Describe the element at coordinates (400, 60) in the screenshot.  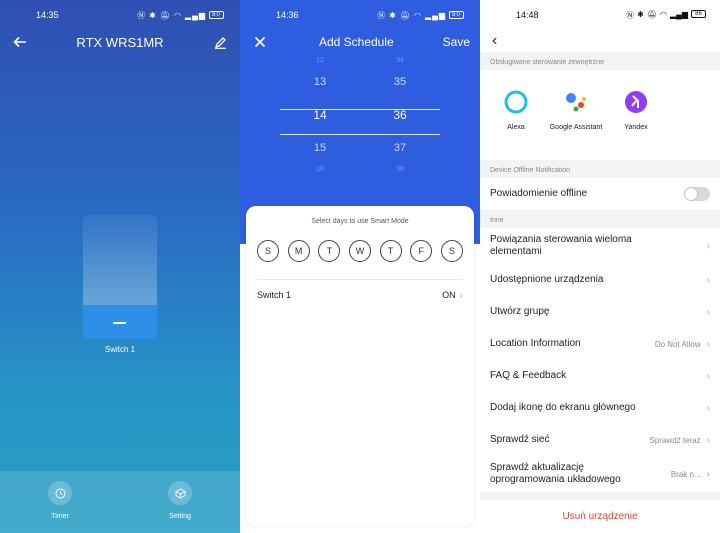
I see `picker-value: 34` at that location.